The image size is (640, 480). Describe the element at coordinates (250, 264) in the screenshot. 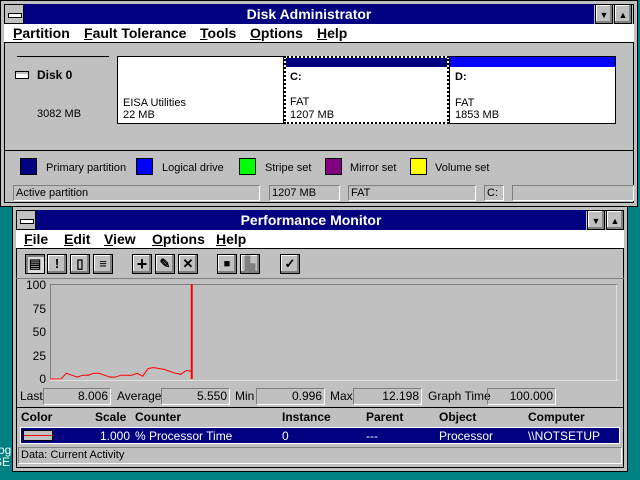

I see `bookmark-icon: ▙` at that location.